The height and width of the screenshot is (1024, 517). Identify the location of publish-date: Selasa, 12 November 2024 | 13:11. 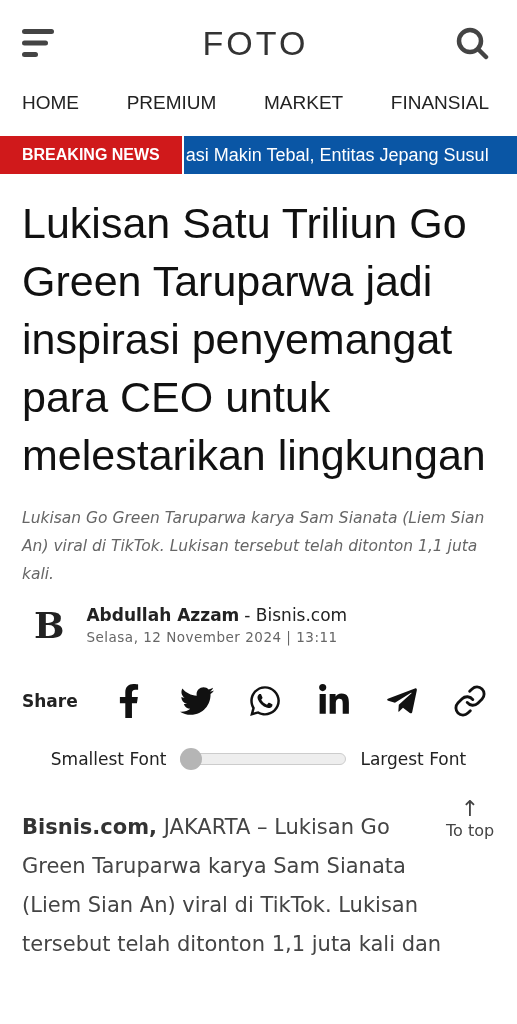
(212, 637).